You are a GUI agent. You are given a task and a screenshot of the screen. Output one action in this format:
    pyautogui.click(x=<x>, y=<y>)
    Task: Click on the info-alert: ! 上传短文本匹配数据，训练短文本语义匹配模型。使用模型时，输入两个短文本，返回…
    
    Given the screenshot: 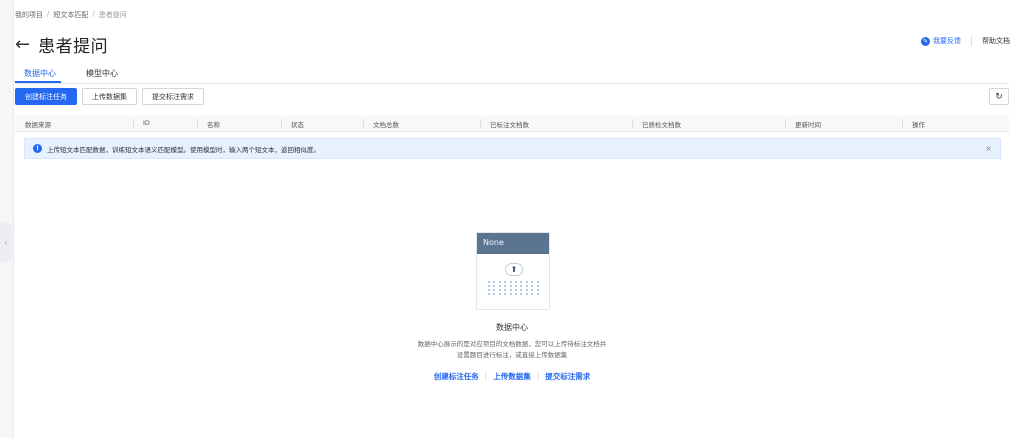 What is the action you would take?
    pyautogui.click(x=512, y=148)
    